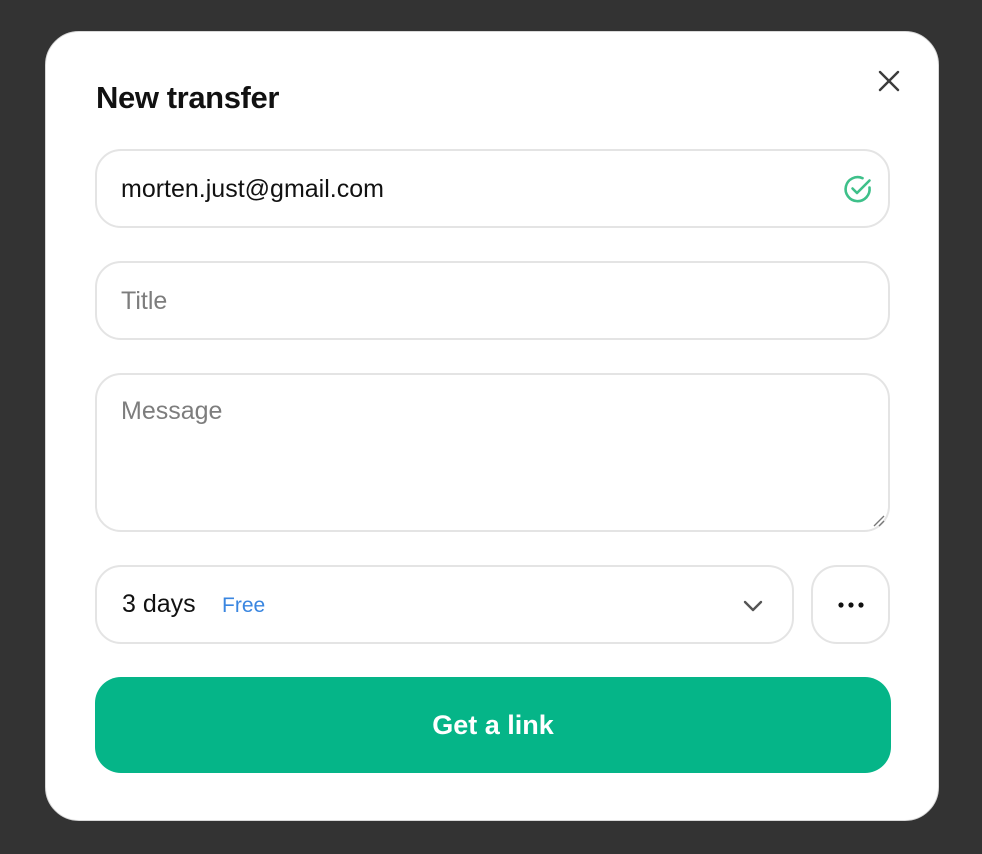 Image resolution: width=982 pixels, height=854 pixels. I want to click on message-textarea, so click(491, 455).